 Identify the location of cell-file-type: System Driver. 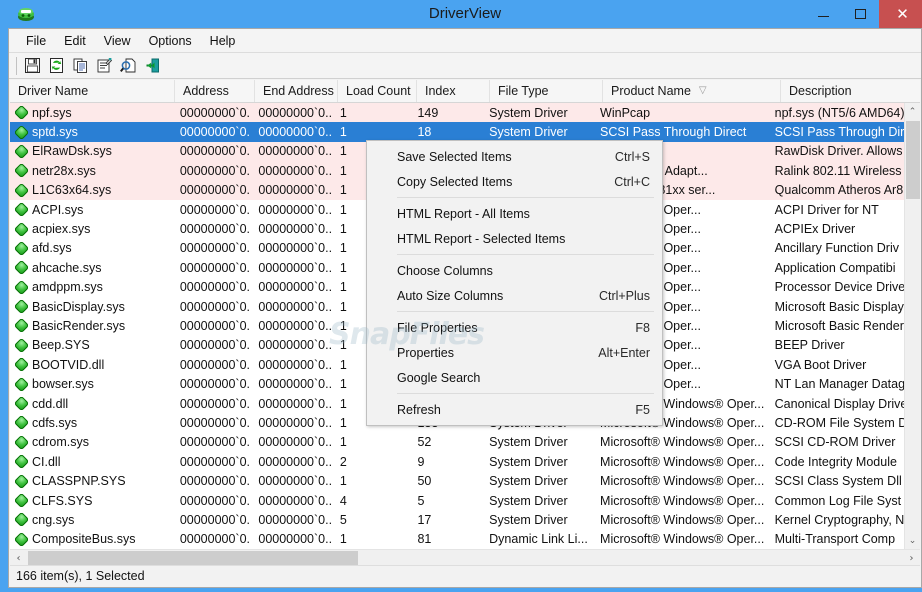
(528, 132).